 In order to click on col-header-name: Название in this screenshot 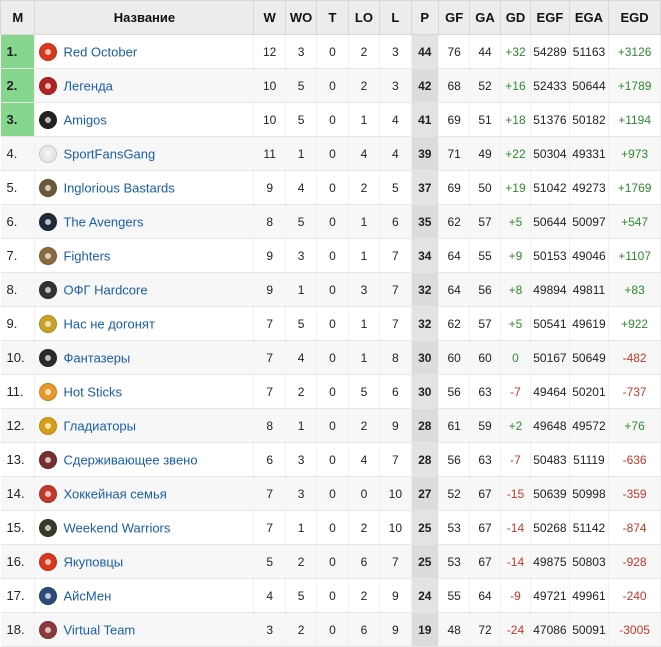, I will do `click(144, 17)`.